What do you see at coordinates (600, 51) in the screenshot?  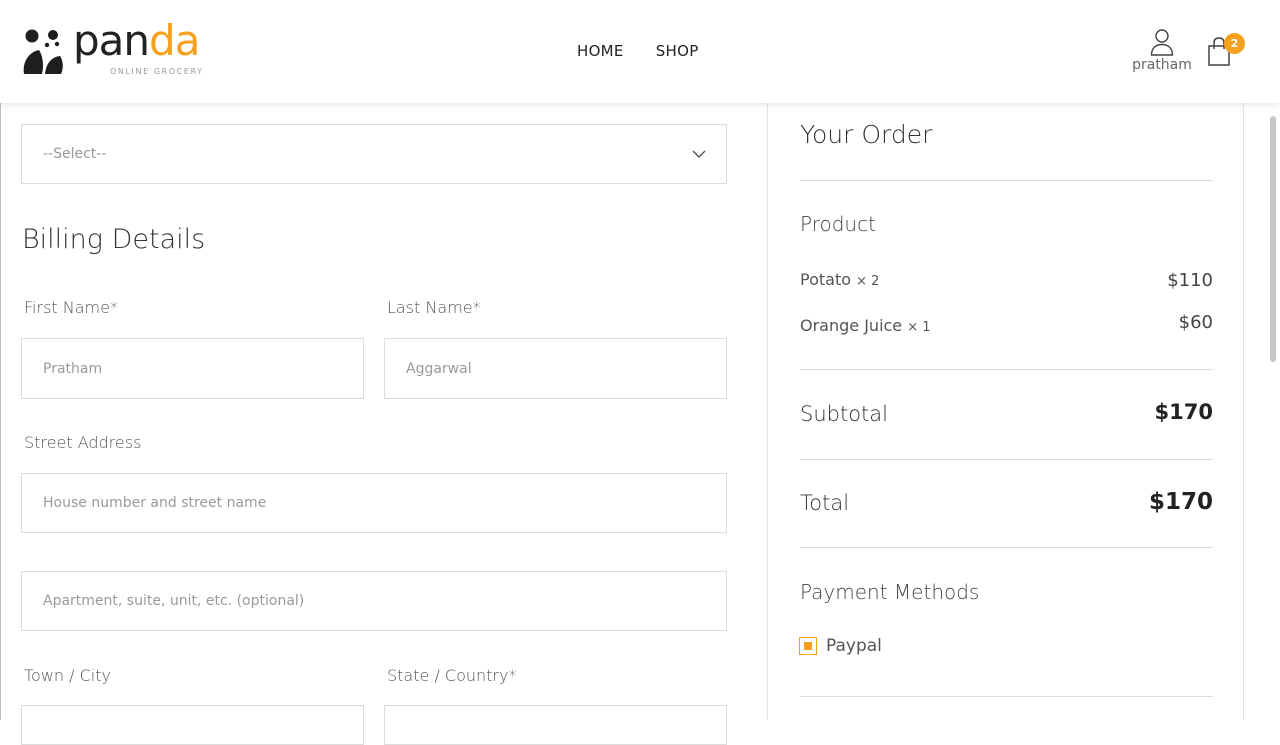 I see `nav-home-link: HOME` at bounding box center [600, 51].